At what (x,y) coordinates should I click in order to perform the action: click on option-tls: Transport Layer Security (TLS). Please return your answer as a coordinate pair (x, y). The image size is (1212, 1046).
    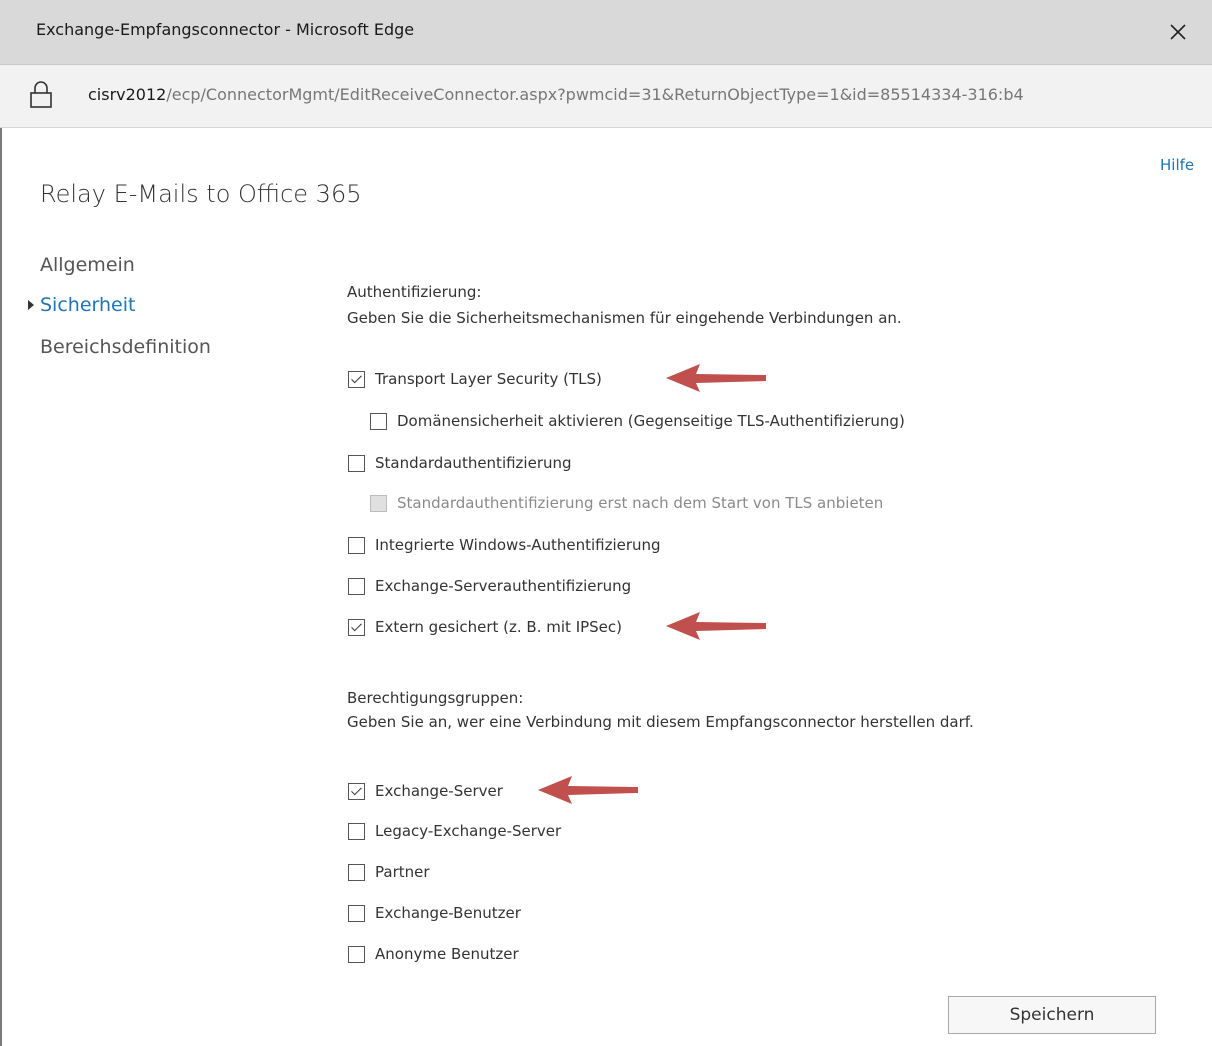
    Looking at the image, I should click on (475, 379).